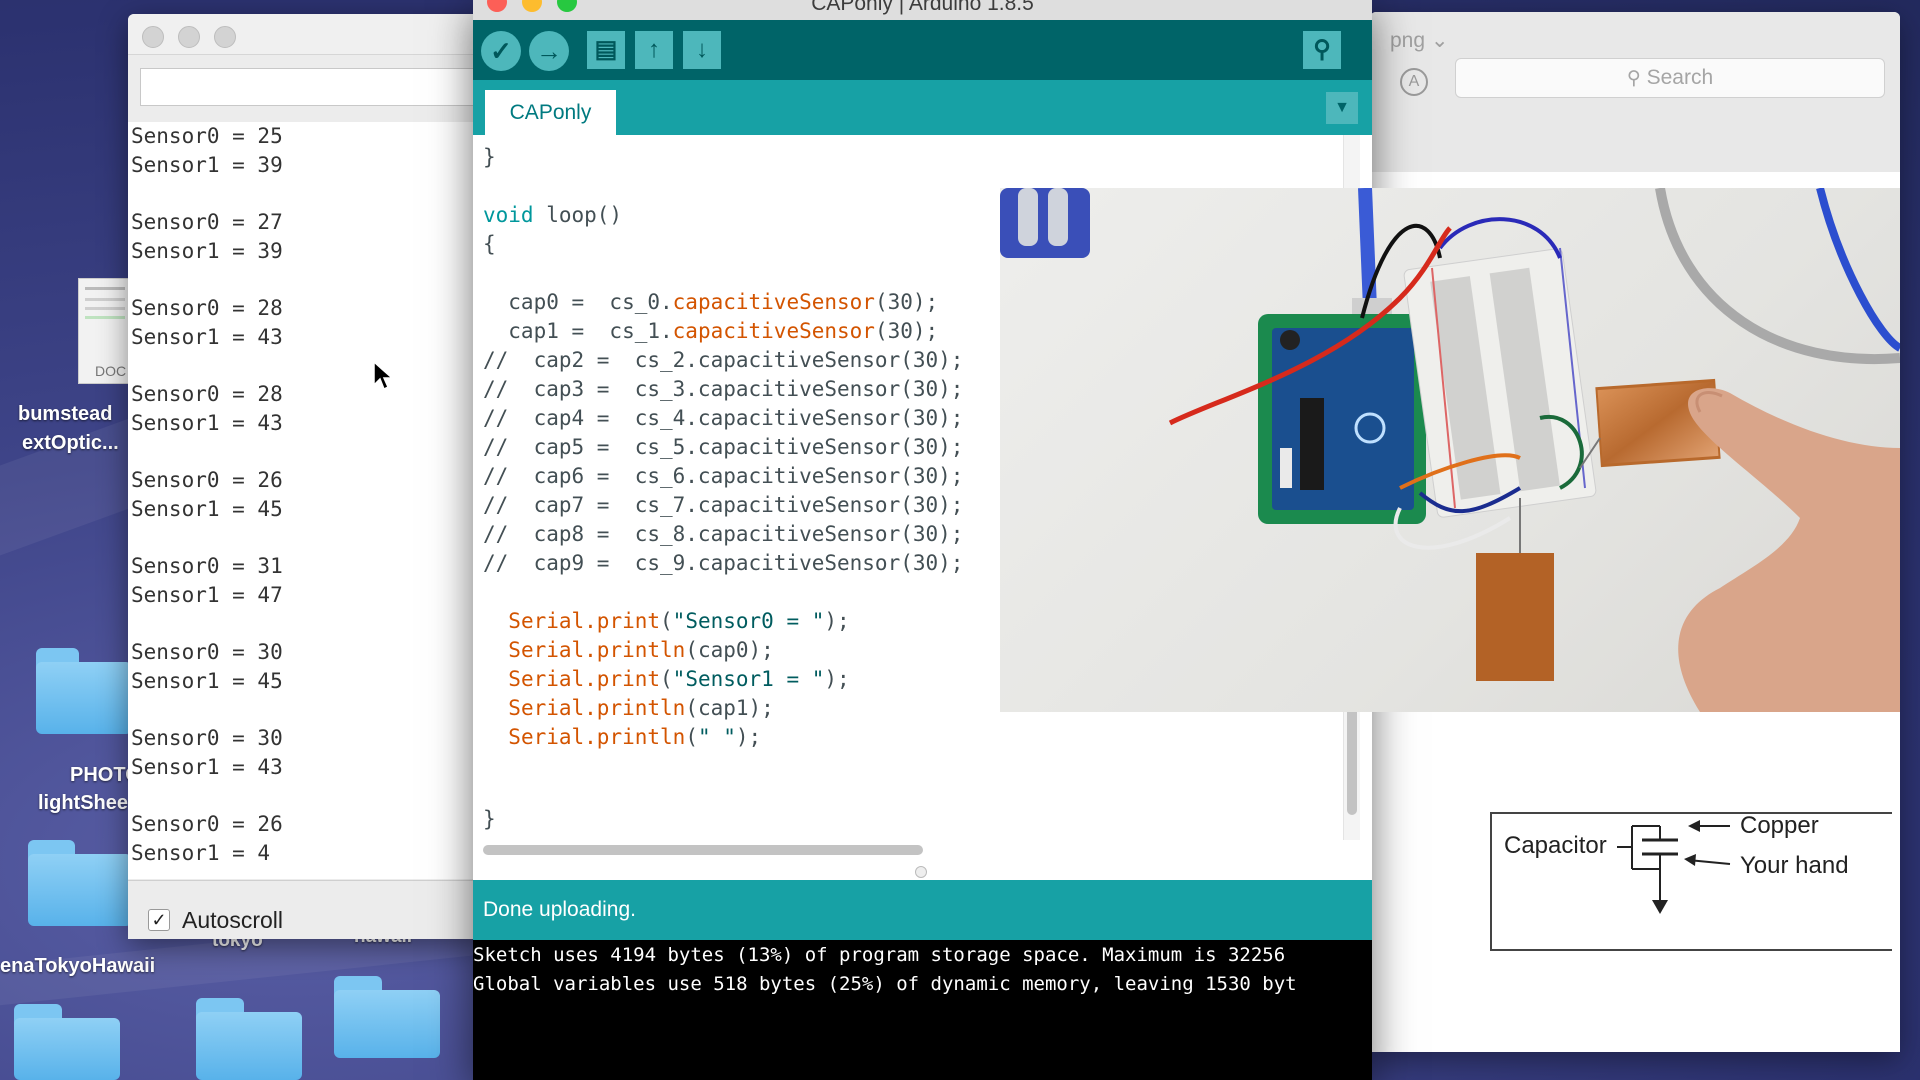 The height and width of the screenshot is (1080, 1920). I want to click on splitter-handle, so click(921, 872).